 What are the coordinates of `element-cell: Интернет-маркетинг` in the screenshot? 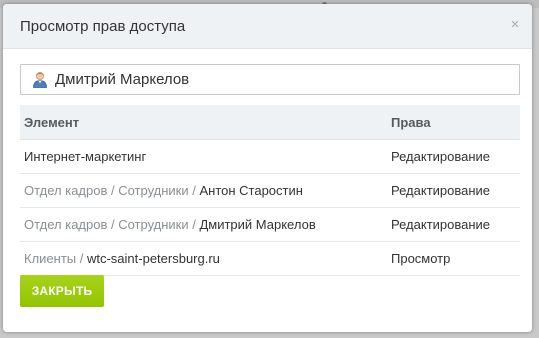 It's located at (85, 156).